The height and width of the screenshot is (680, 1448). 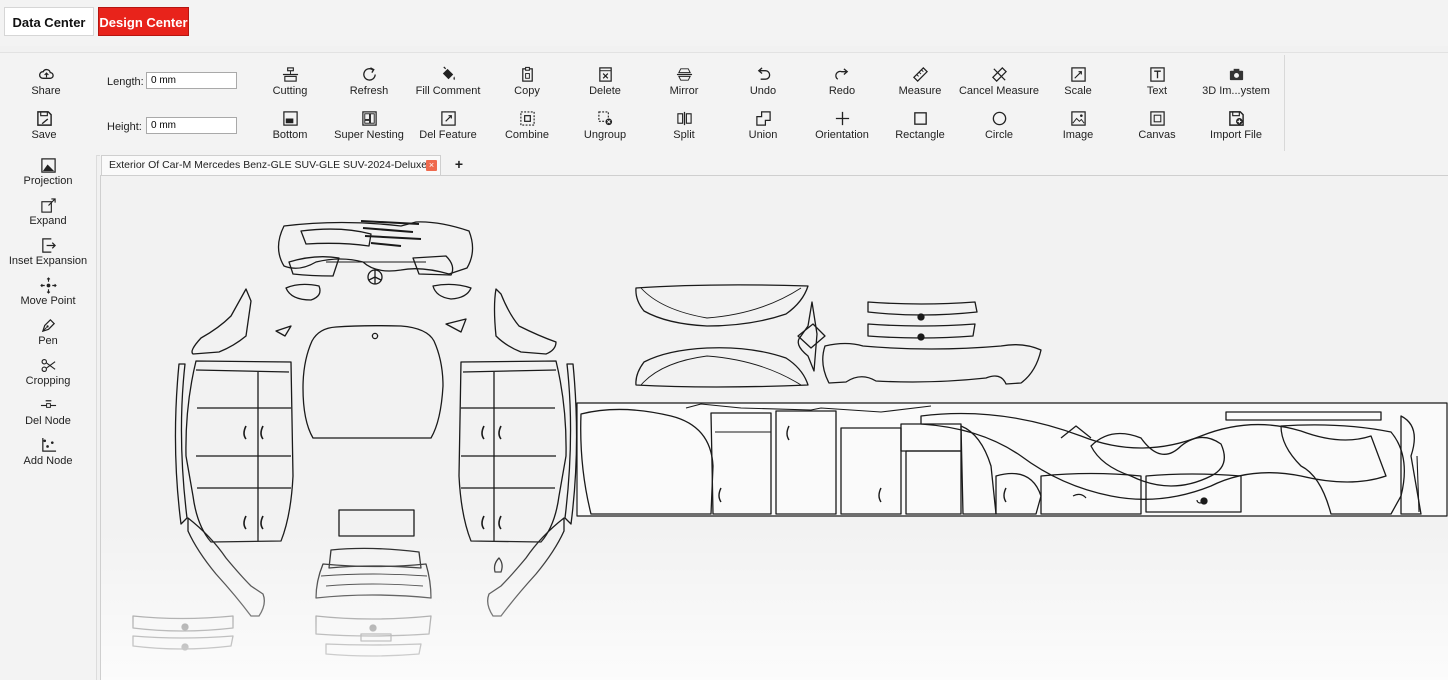 What do you see at coordinates (44, 129) in the screenshot?
I see `save-button: Save` at bounding box center [44, 129].